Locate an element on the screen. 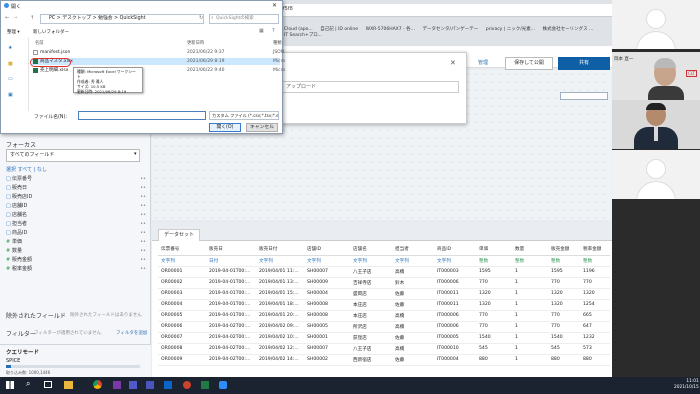 The image size is (700, 394). refresh-icon: ↻ is located at coordinates (201, 18).